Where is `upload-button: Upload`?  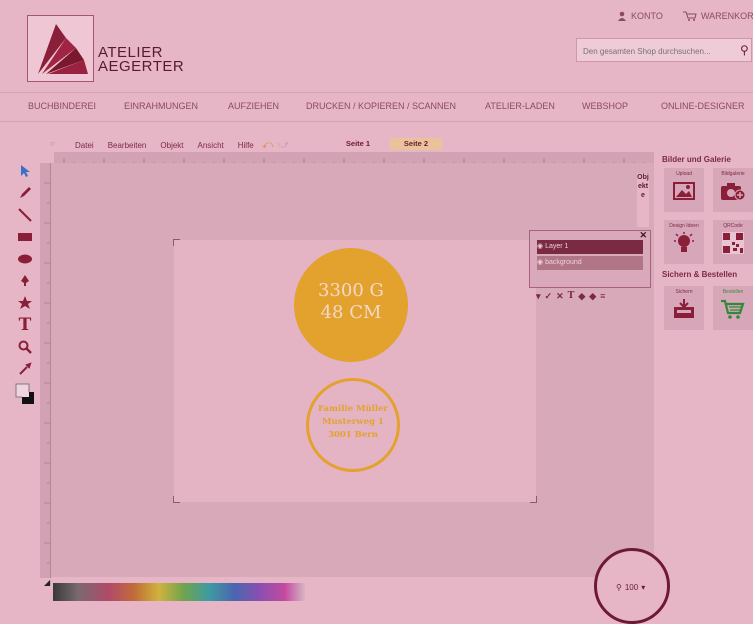
upload-button: Upload is located at coordinates (684, 190).